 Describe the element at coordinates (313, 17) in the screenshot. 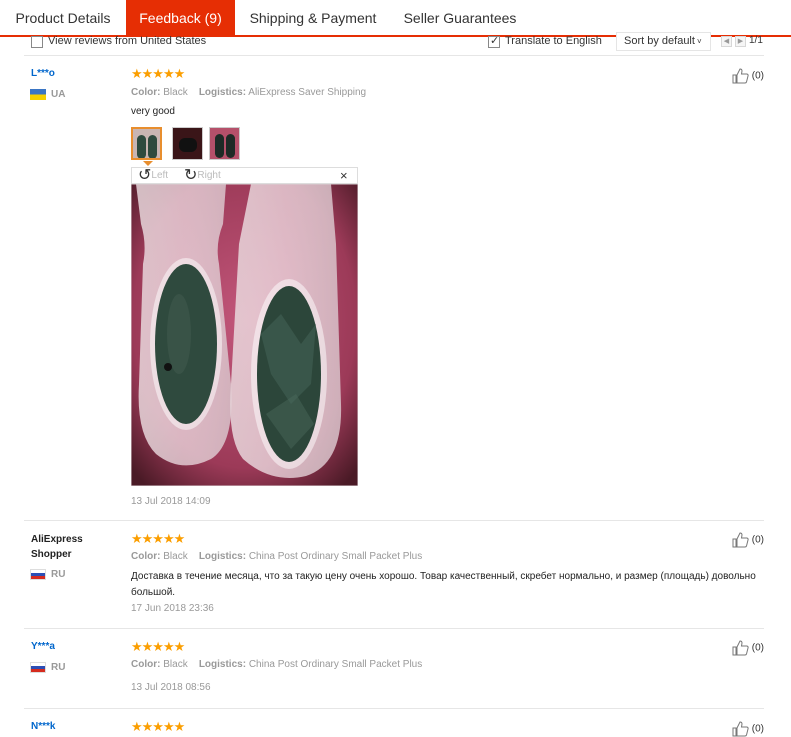

I see `tab-shipping-payment: Shipping & Payment` at that location.